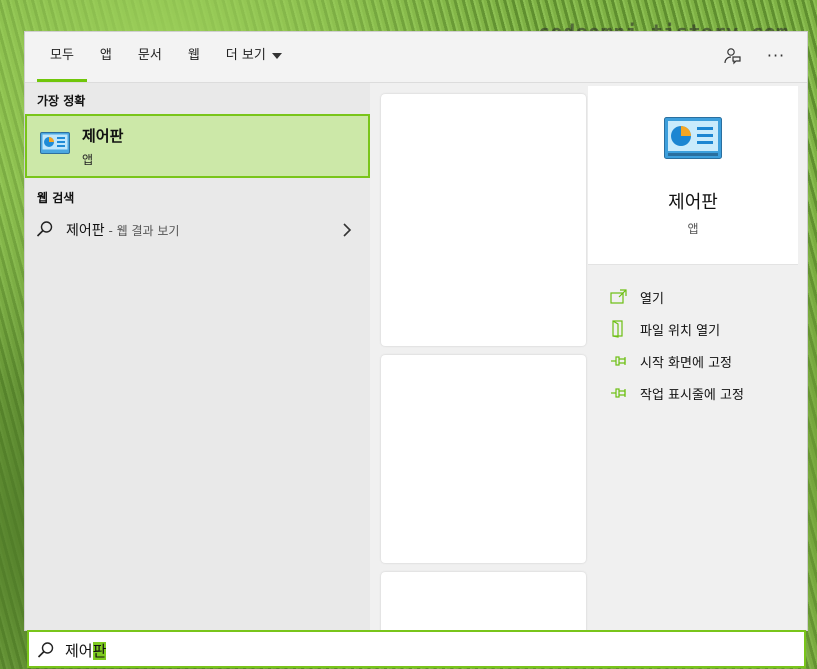 The width and height of the screenshot is (817, 669). What do you see at coordinates (754, 56) in the screenshot?
I see `top-icons: ···` at bounding box center [754, 56].